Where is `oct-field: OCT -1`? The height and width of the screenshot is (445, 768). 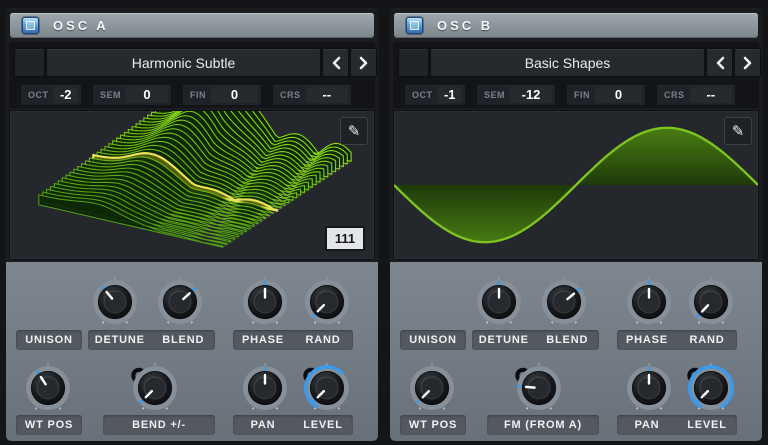
oct-field: OCT -1 is located at coordinates (435, 94).